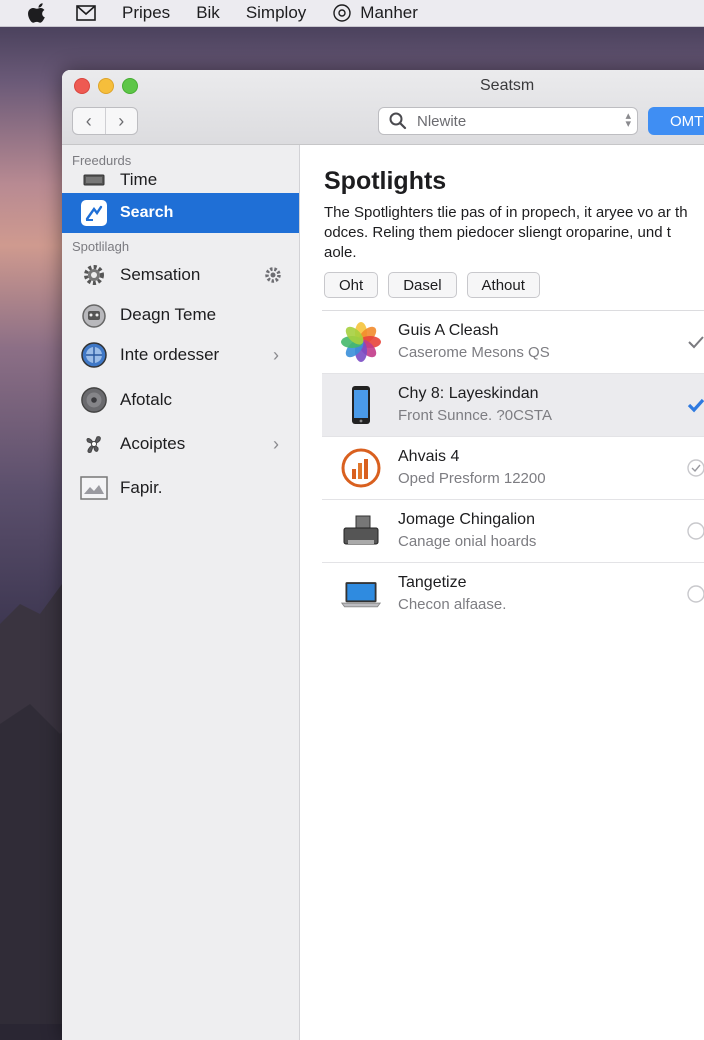 The height and width of the screenshot is (1040, 704). I want to click on gear-circle-icon, so click(342, 13).